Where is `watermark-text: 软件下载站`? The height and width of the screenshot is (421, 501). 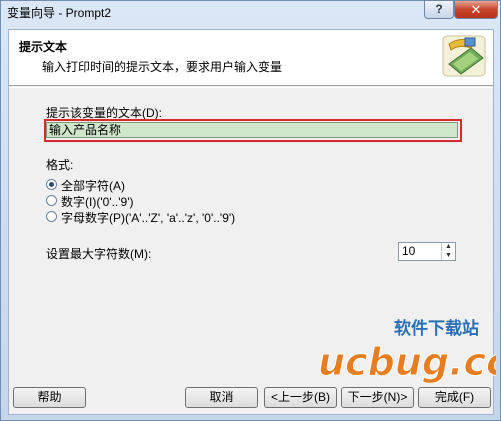 watermark-text: 软件下载站 is located at coordinates (436, 328).